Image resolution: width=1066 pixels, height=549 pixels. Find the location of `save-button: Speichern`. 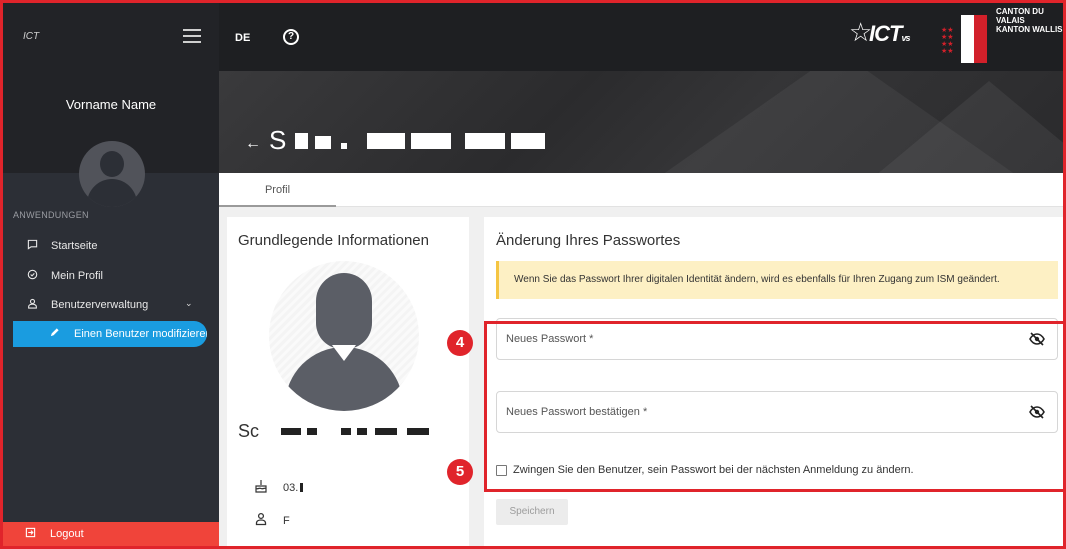

save-button: Speichern is located at coordinates (532, 512).